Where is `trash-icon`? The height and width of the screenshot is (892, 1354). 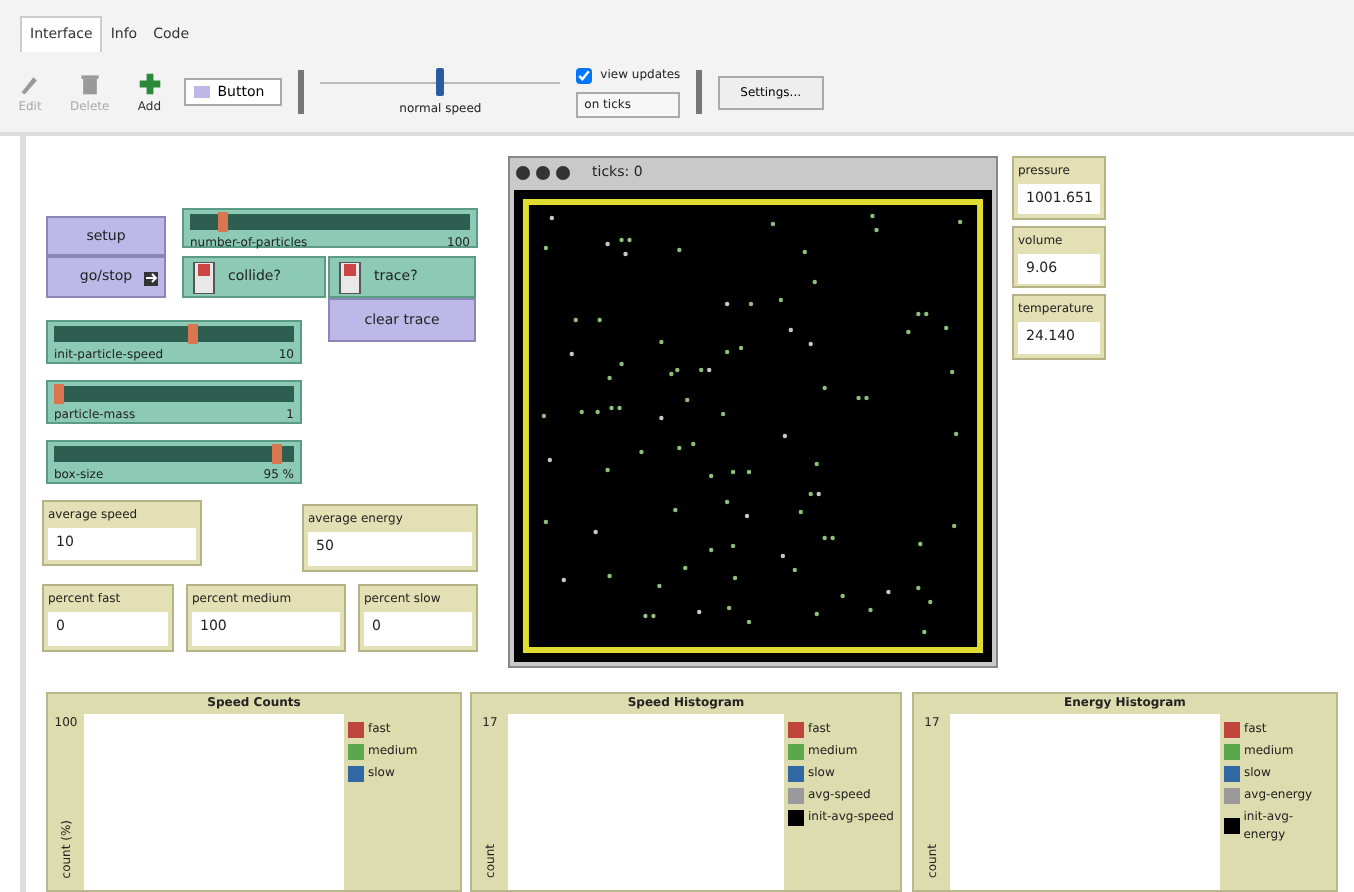 trash-icon is located at coordinates (89, 83).